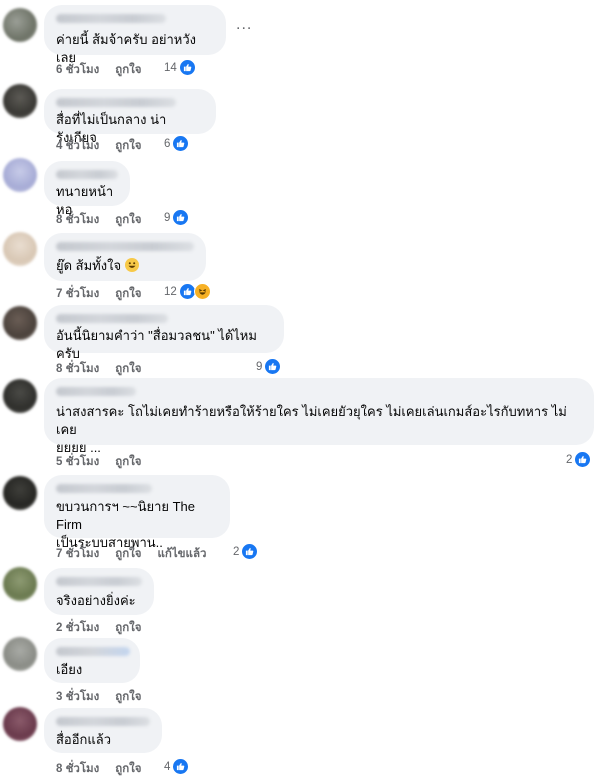  What do you see at coordinates (170, 67) in the screenshot?
I see `reaction-number: 14` at bounding box center [170, 67].